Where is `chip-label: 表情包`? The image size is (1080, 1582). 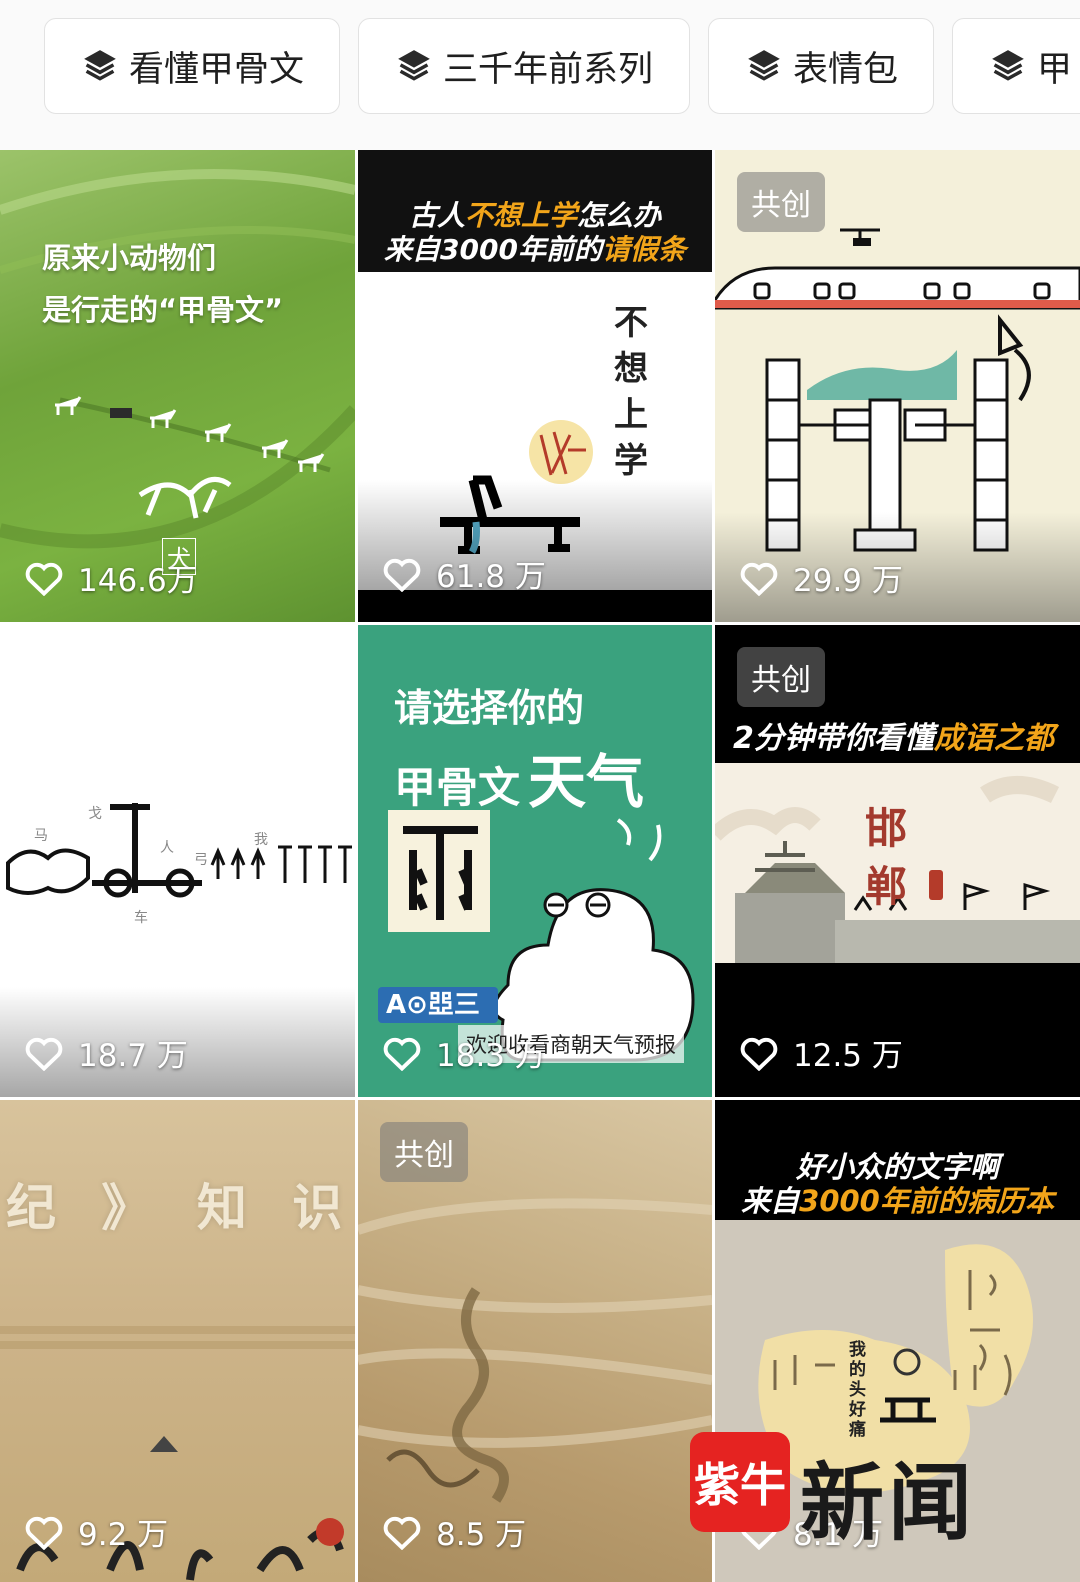 chip-label: 表情包 is located at coordinates (846, 69).